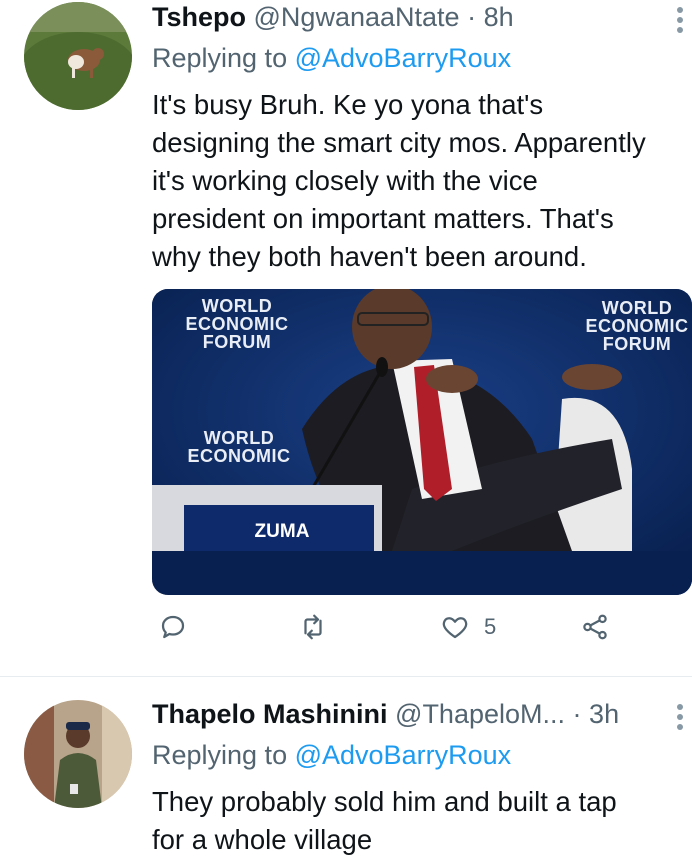  I want to click on retweet-button, so click(313, 627).